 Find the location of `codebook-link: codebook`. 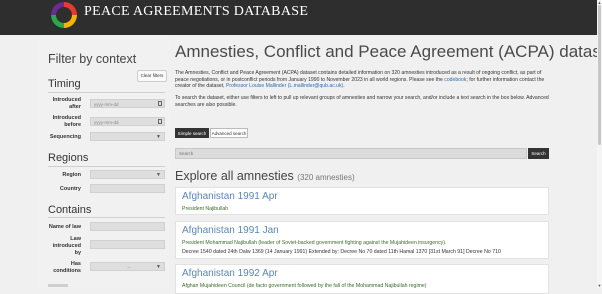

codebook-link: codebook is located at coordinates (455, 80).